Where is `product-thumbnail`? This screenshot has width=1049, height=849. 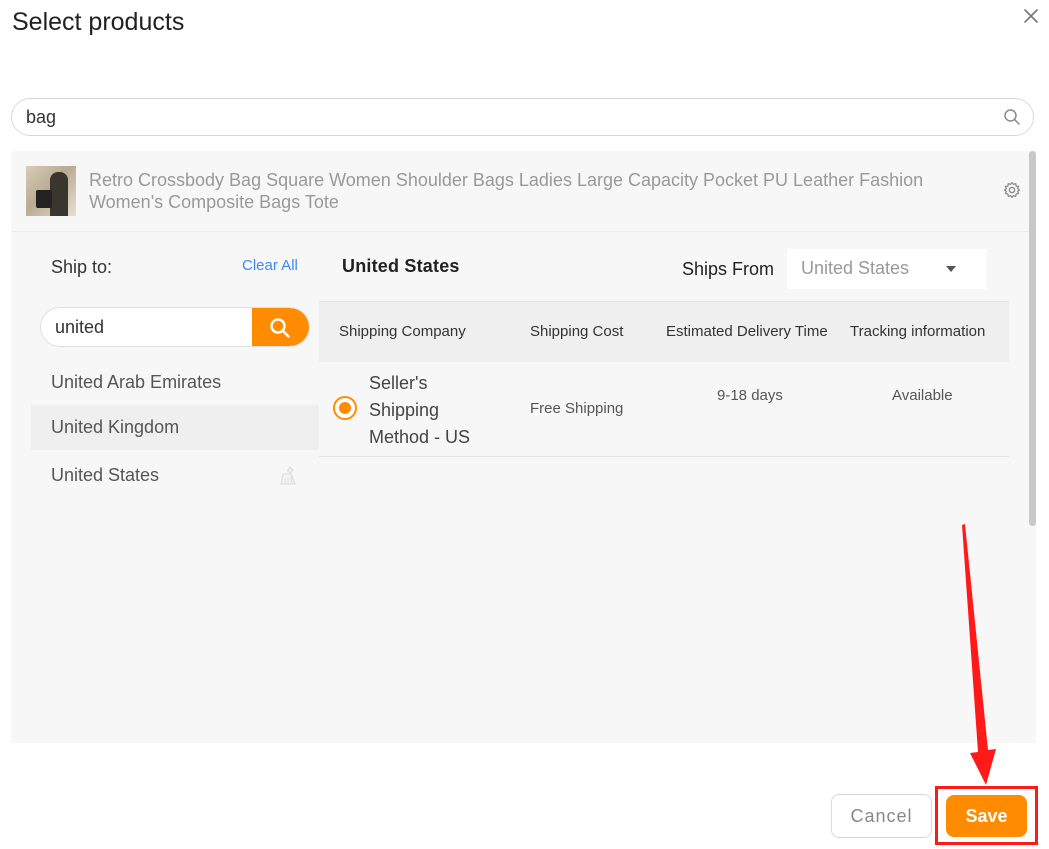 product-thumbnail is located at coordinates (51, 191).